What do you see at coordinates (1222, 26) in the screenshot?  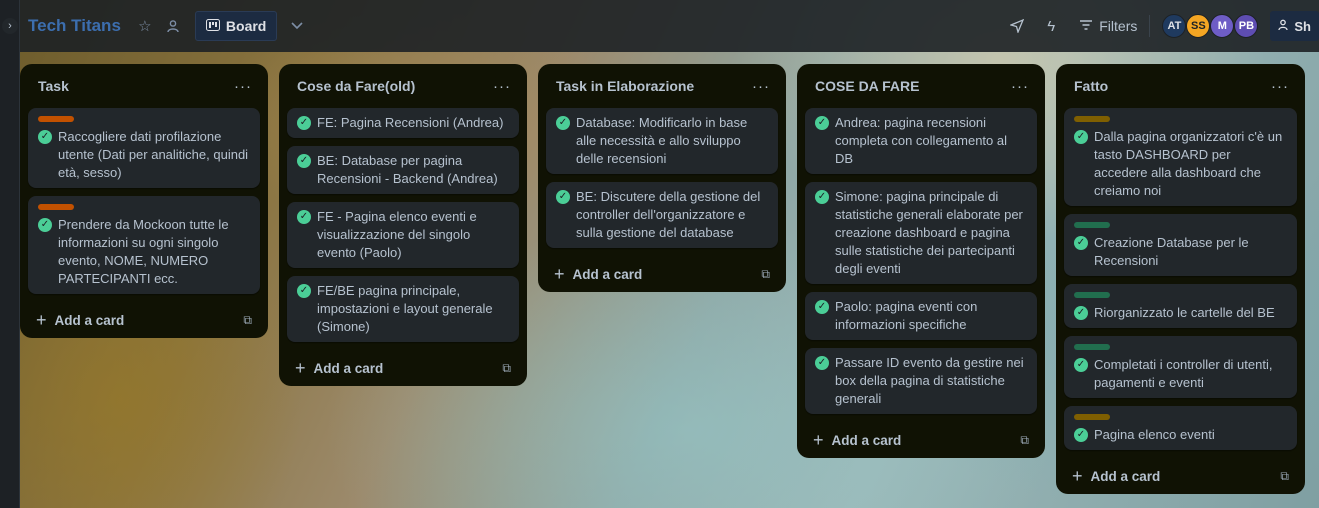 I see `avatar: M` at bounding box center [1222, 26].